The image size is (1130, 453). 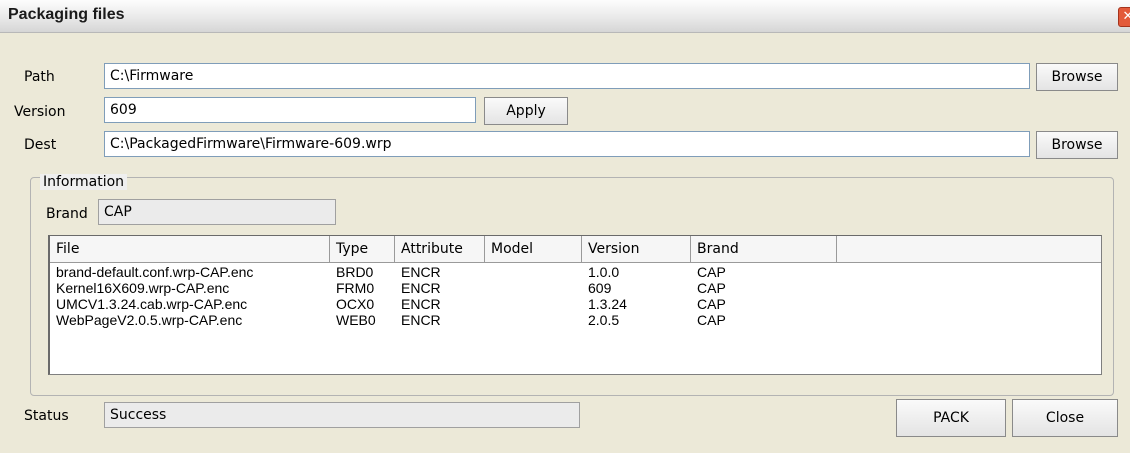 I want to click on close-button: Close, so click(x=1065, y=418).